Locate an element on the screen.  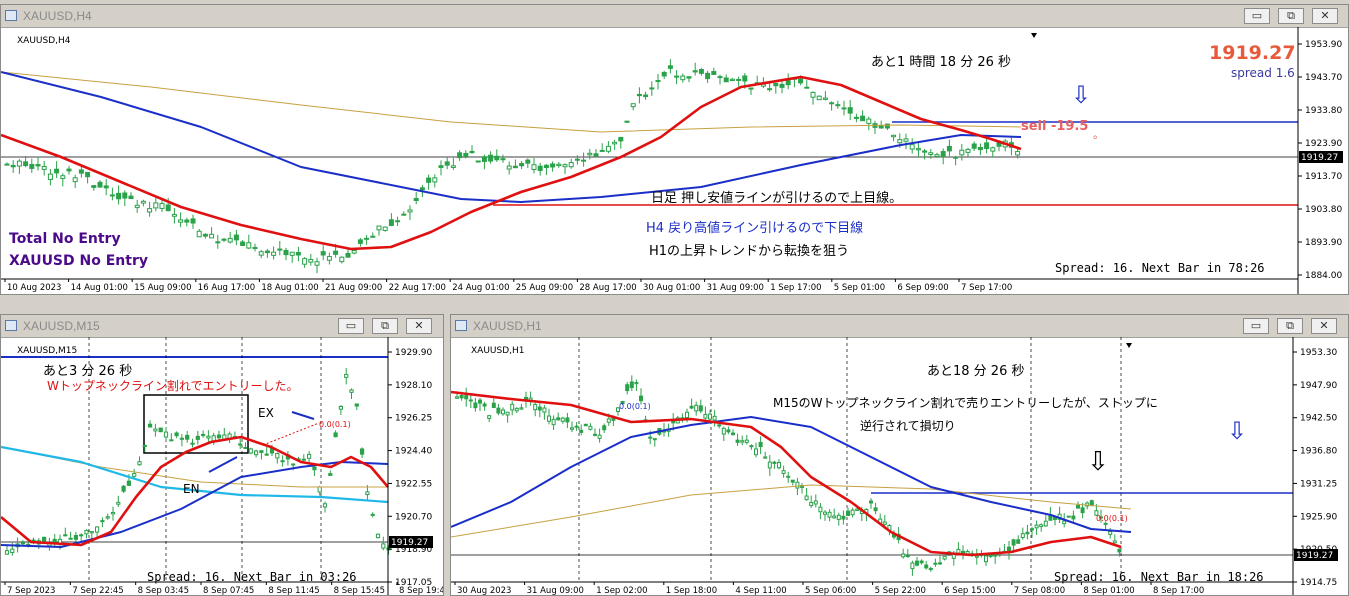
entry-marker is located at coordinates (223, 464).